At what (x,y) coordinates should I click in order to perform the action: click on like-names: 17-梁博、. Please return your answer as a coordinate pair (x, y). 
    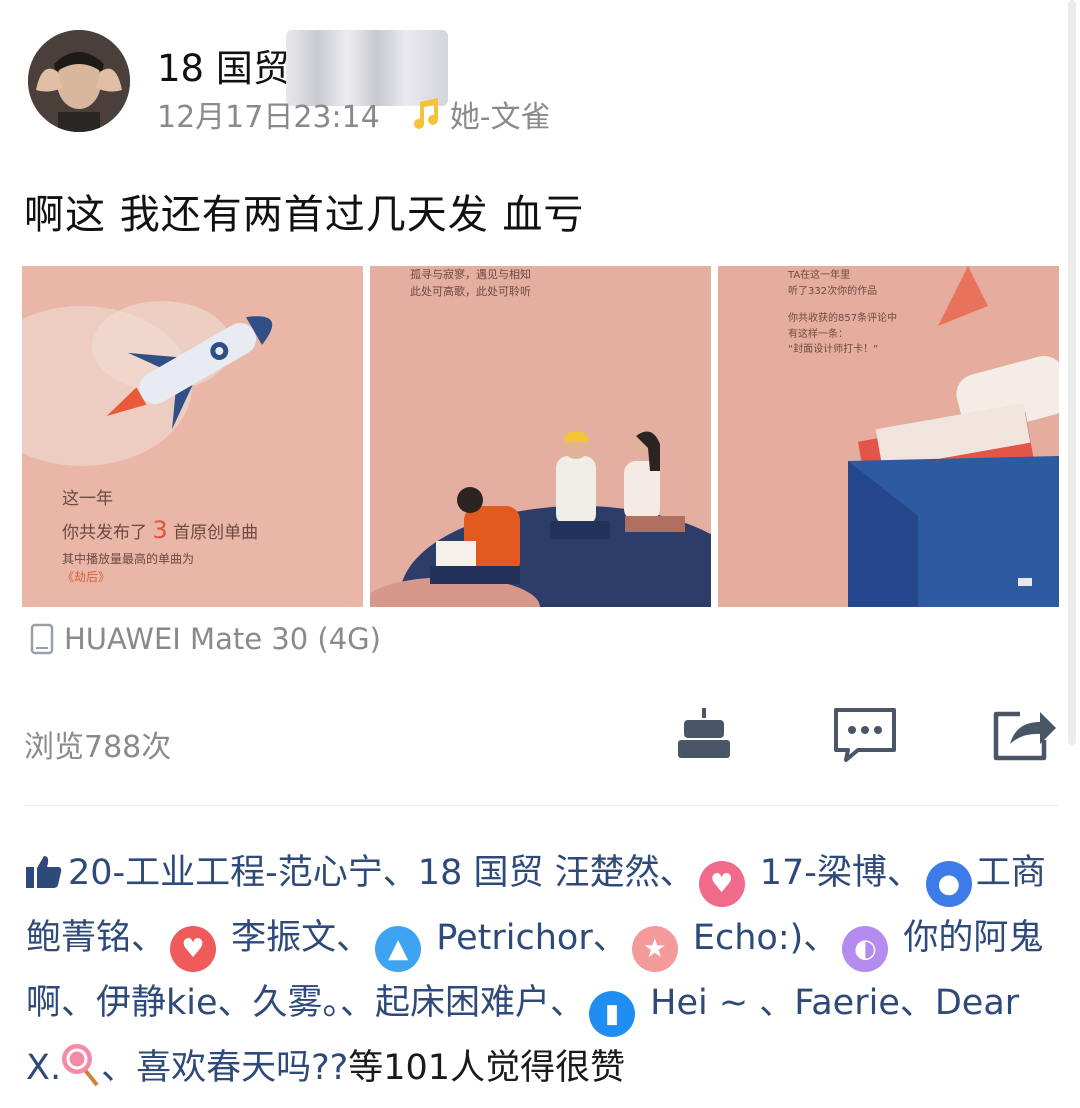
    Looking at the image, I should click on (835, 873).